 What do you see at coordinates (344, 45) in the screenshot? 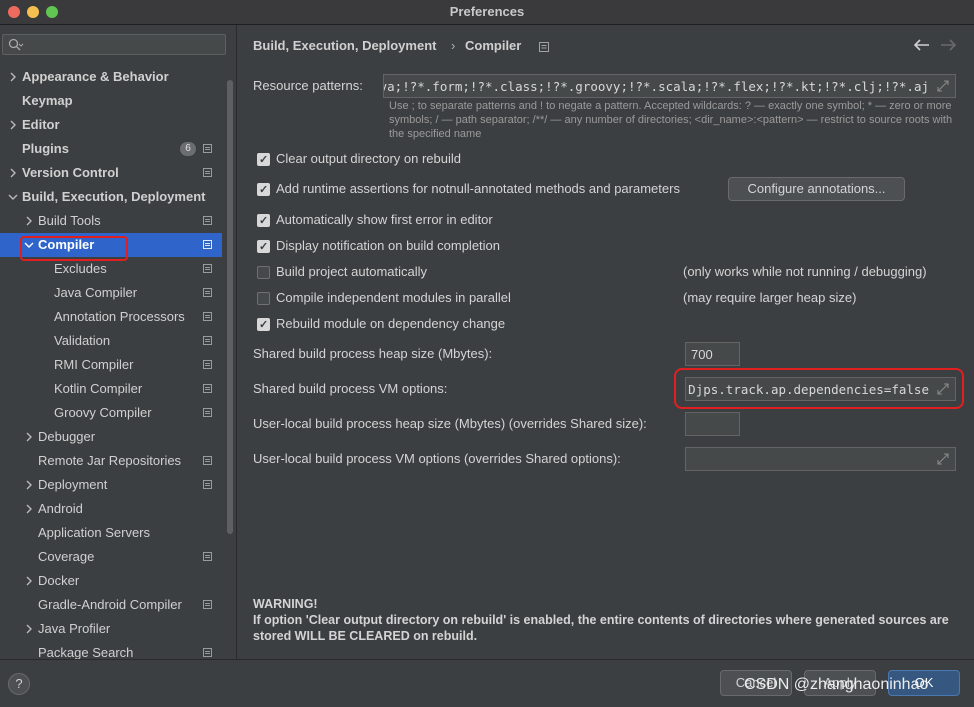
I see `breadcrumb-parent: Build, Execution, Deployment` at bounding box center [344, 45].